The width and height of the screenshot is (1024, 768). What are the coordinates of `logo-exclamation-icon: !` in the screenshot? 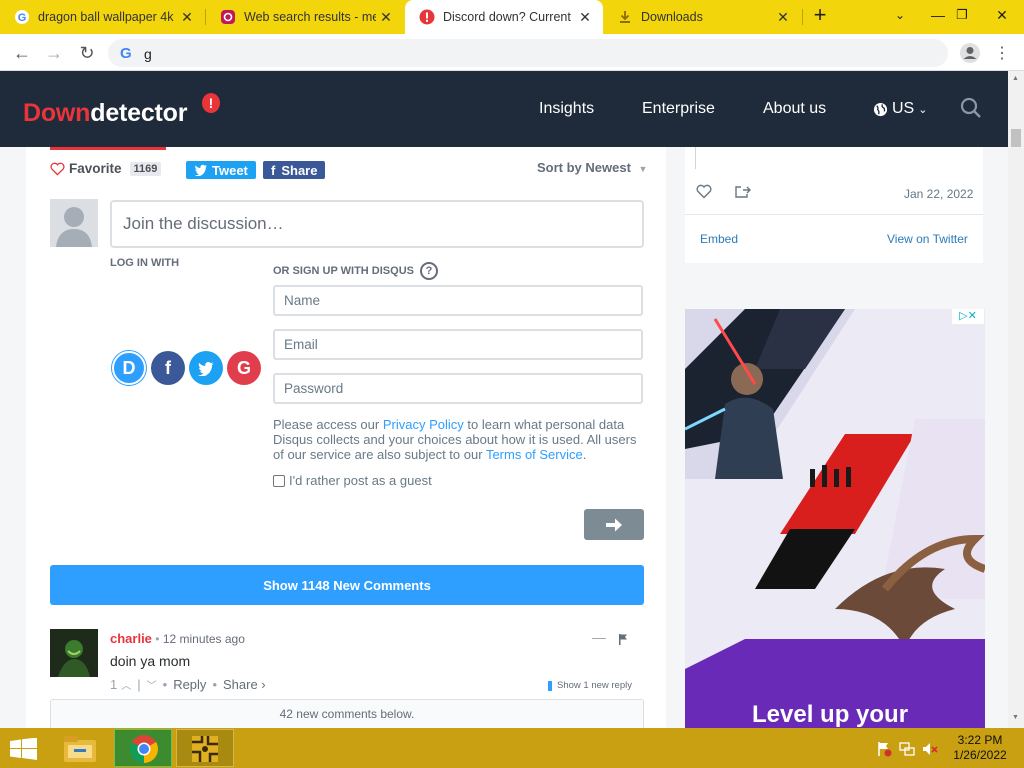 It's located at (211, 103).